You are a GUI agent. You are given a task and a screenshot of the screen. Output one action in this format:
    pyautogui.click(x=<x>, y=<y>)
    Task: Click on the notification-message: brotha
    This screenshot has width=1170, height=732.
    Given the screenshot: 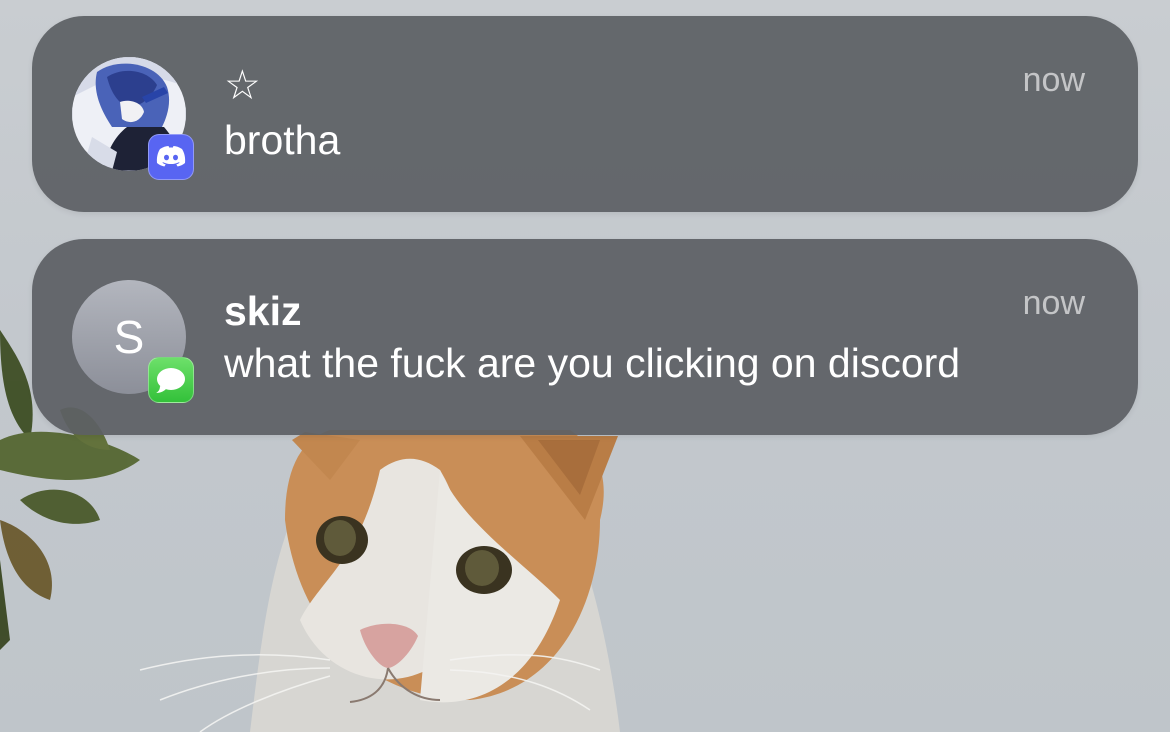 What is the action you would take?
    pyautogui.click(x=282, y=140)
    